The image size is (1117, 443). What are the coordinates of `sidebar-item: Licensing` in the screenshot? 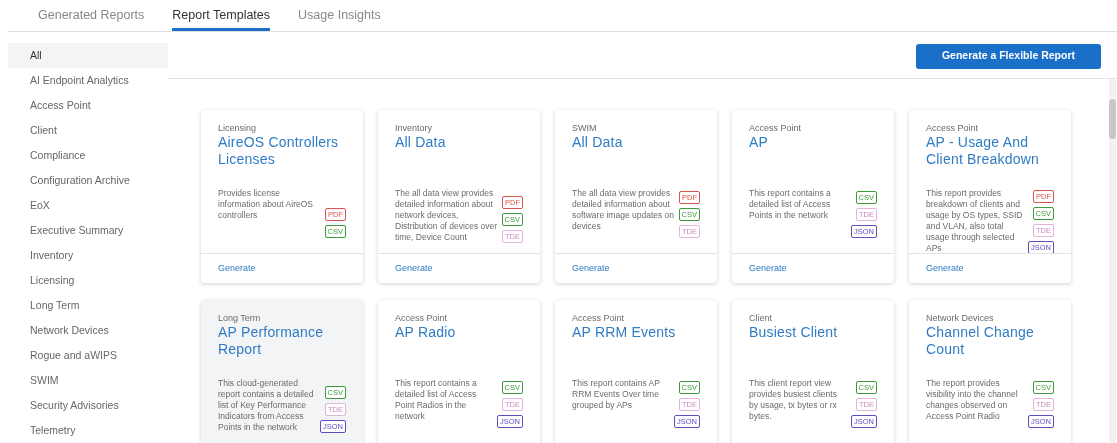 It's located at (88, 280).